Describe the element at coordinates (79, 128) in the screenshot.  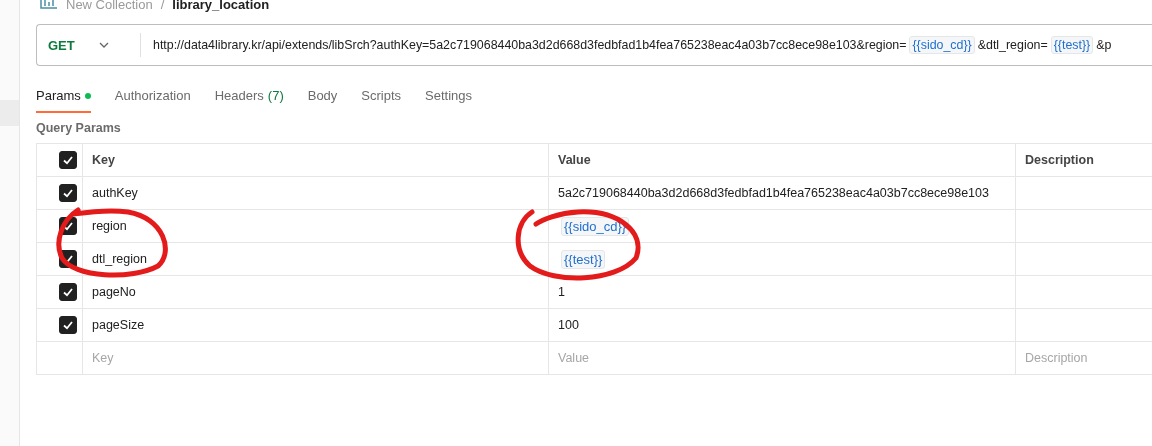
I see `section-title: Query Params` at that location.